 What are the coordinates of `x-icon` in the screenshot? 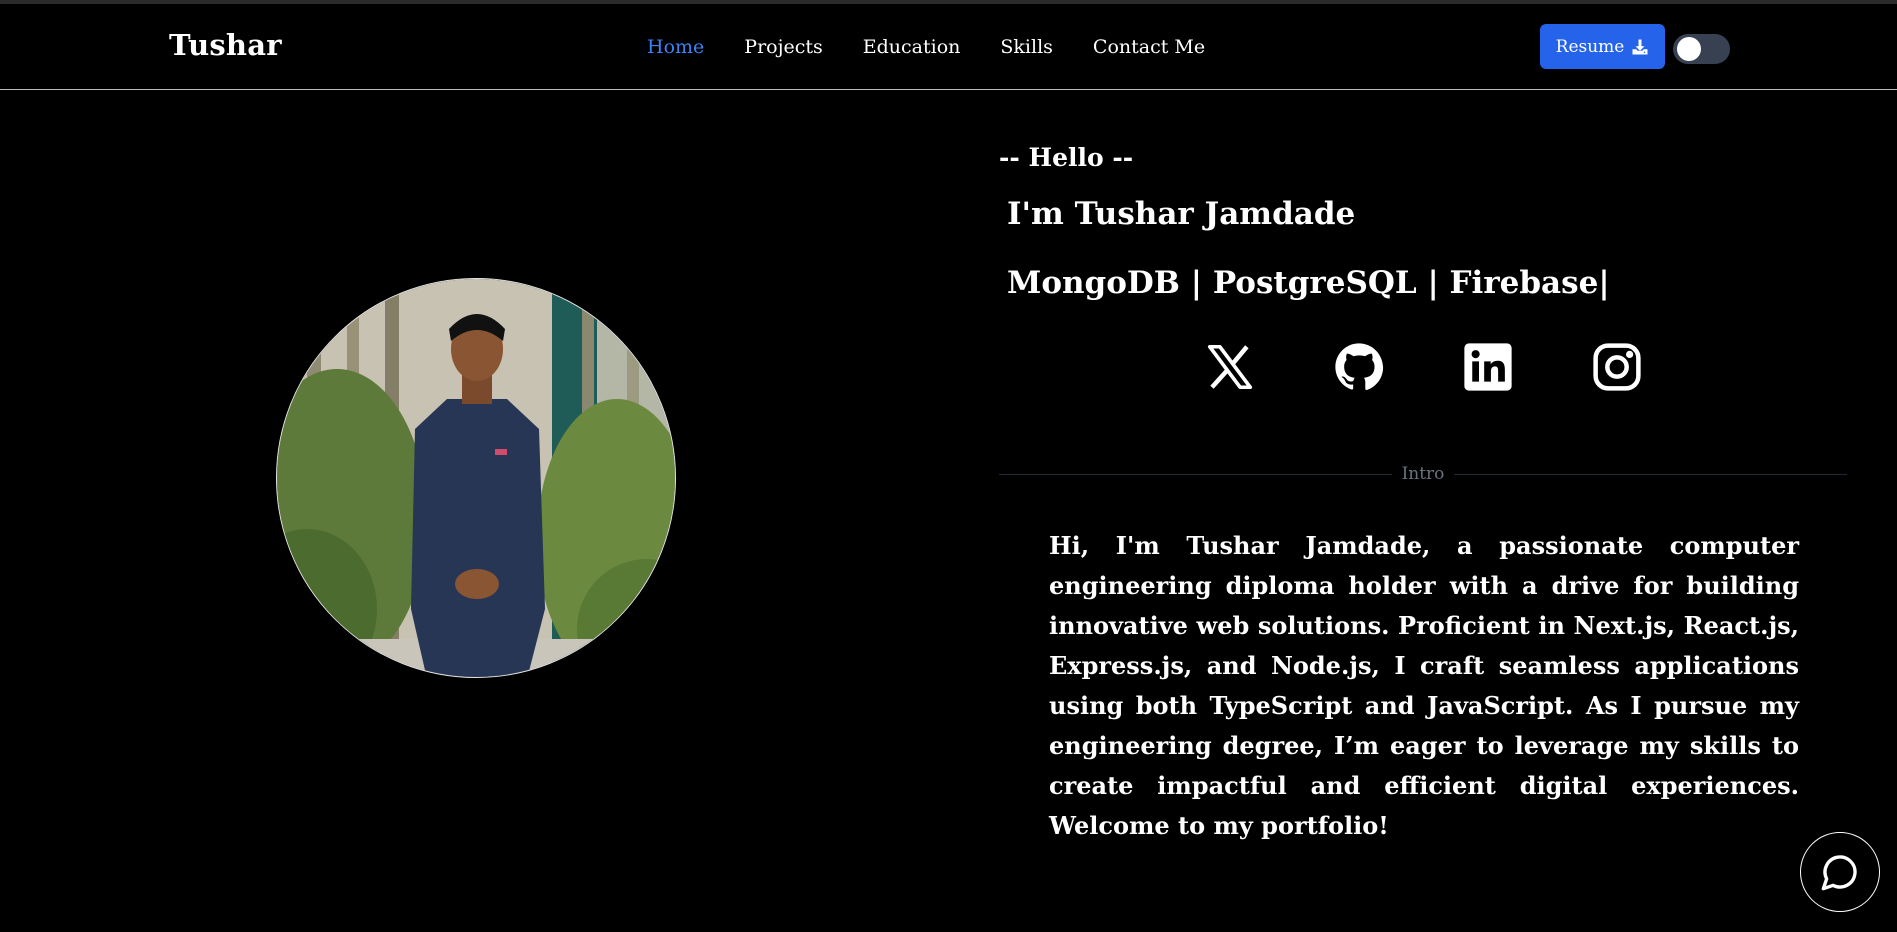 It's located at (1230, 367).